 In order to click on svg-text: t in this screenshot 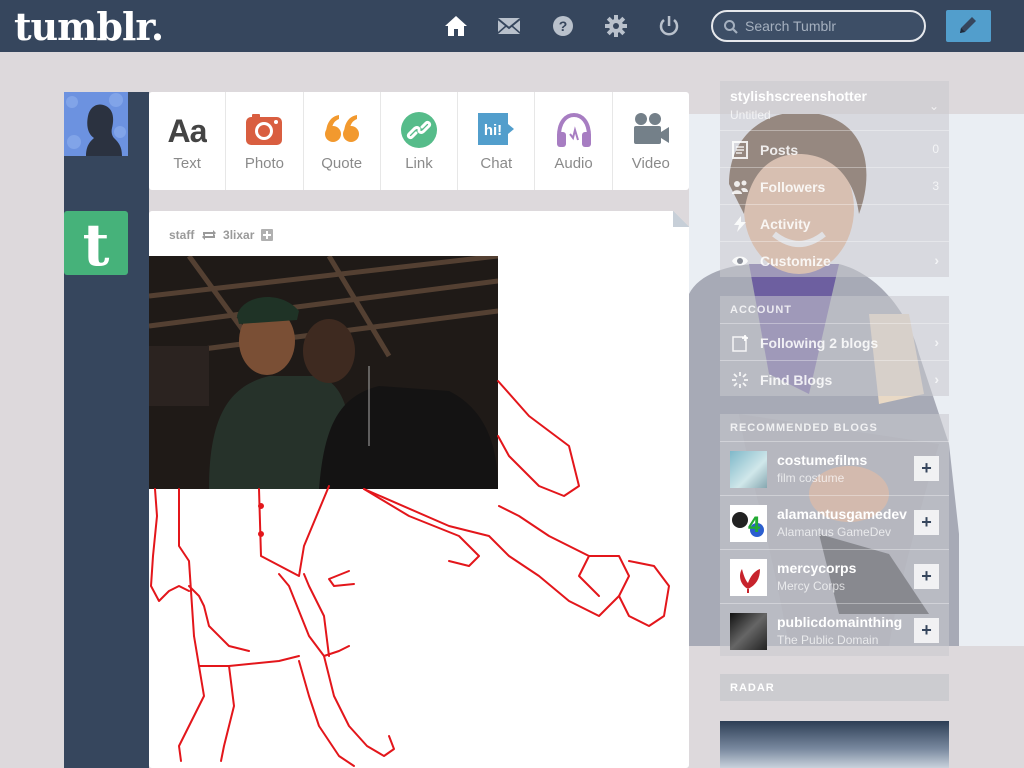, I will do `click(96, 243)`.